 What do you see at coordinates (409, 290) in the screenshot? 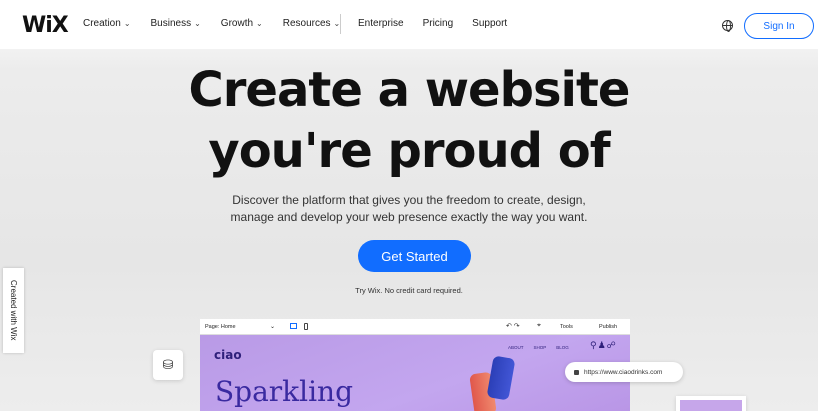
I see `no-credit-card-note: Try Wix. No credit card required.` at bounding box center [409, 290].